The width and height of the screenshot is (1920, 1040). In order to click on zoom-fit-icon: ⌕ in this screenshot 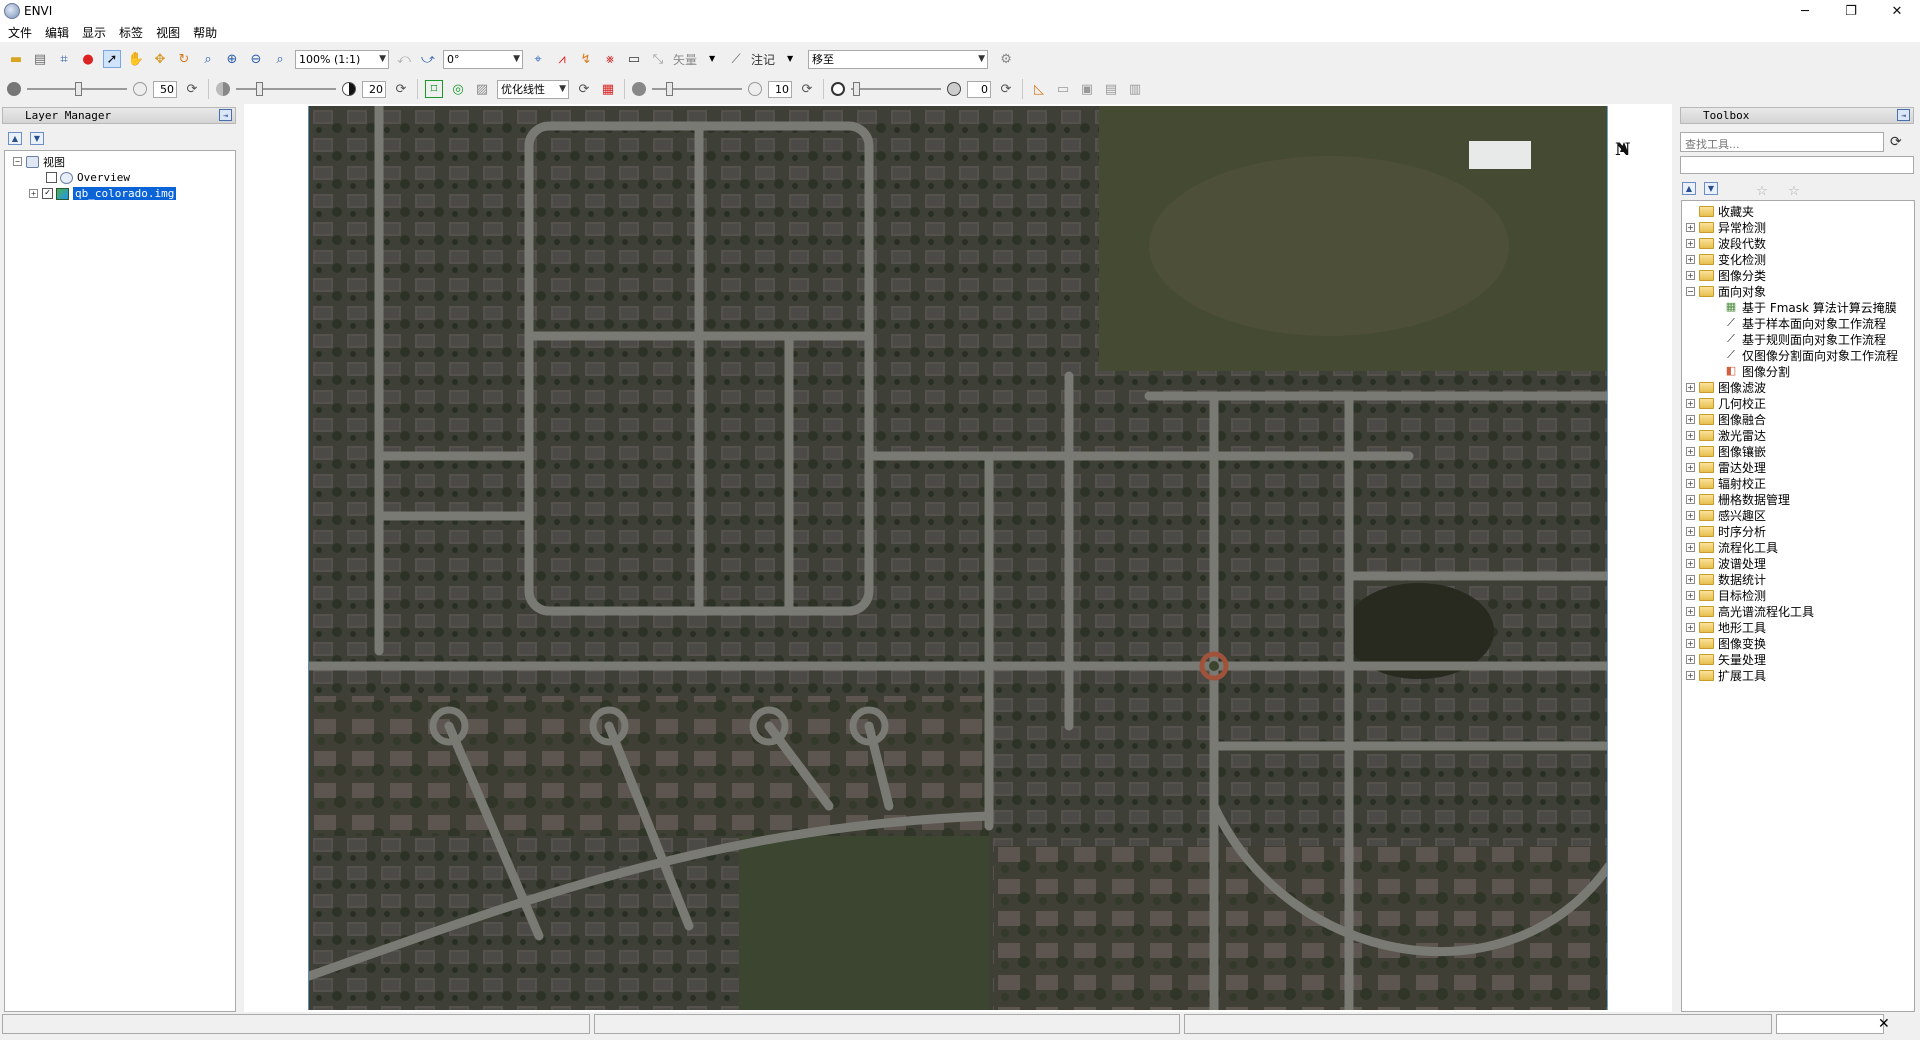, I will do `click(280, 59)`.